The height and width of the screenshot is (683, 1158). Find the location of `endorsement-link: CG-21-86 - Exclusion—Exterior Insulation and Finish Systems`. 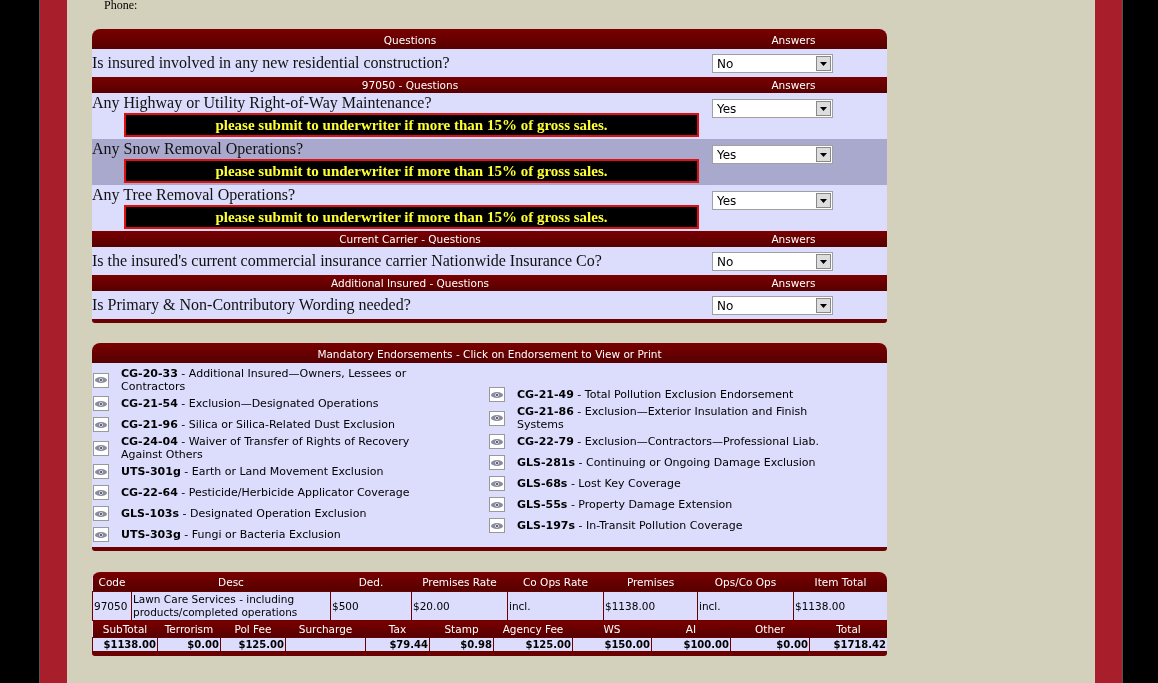

endorsement-link: CG-21-86 - Exclusion—Exterior Insulation and Finish Systems is located at coordinates (677, 418).